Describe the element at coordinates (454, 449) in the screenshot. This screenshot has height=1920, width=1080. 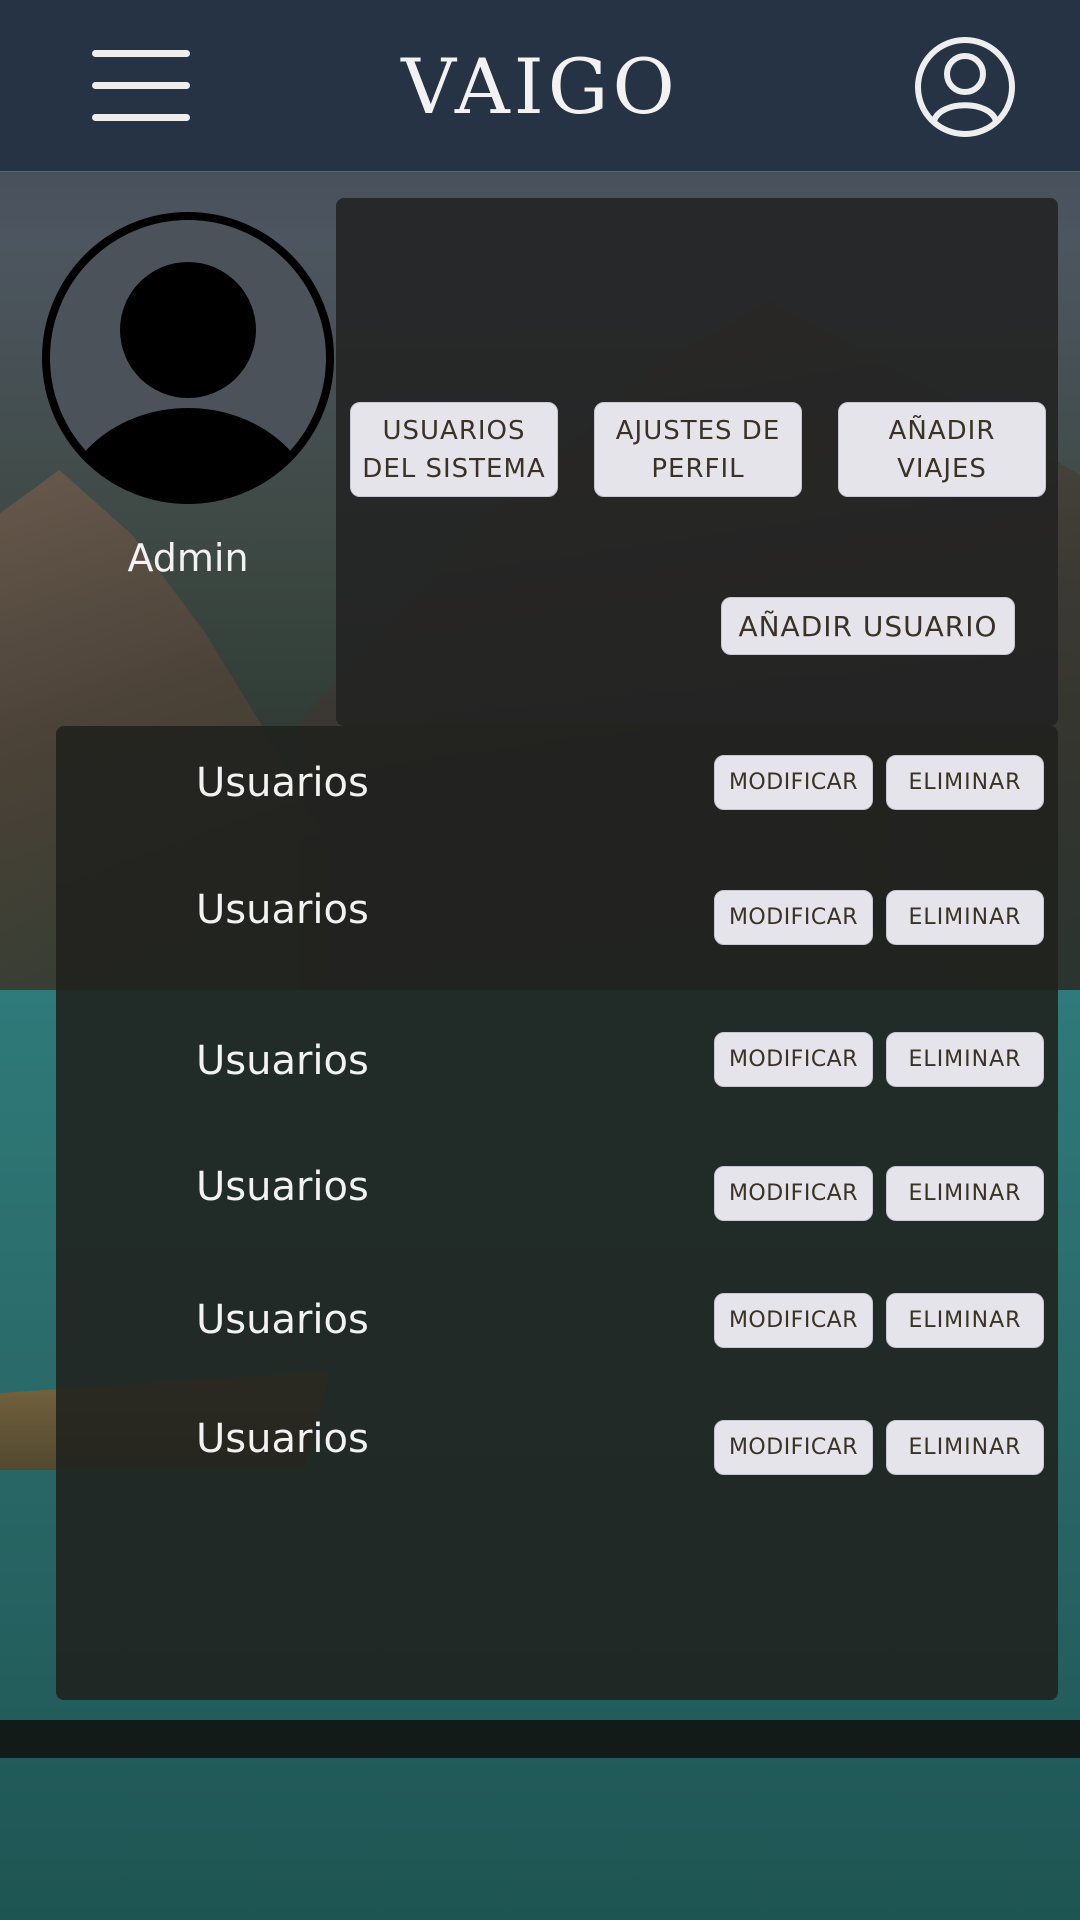
I see `system-users-button: USUARIOS DEL SISTEMA` at that location.